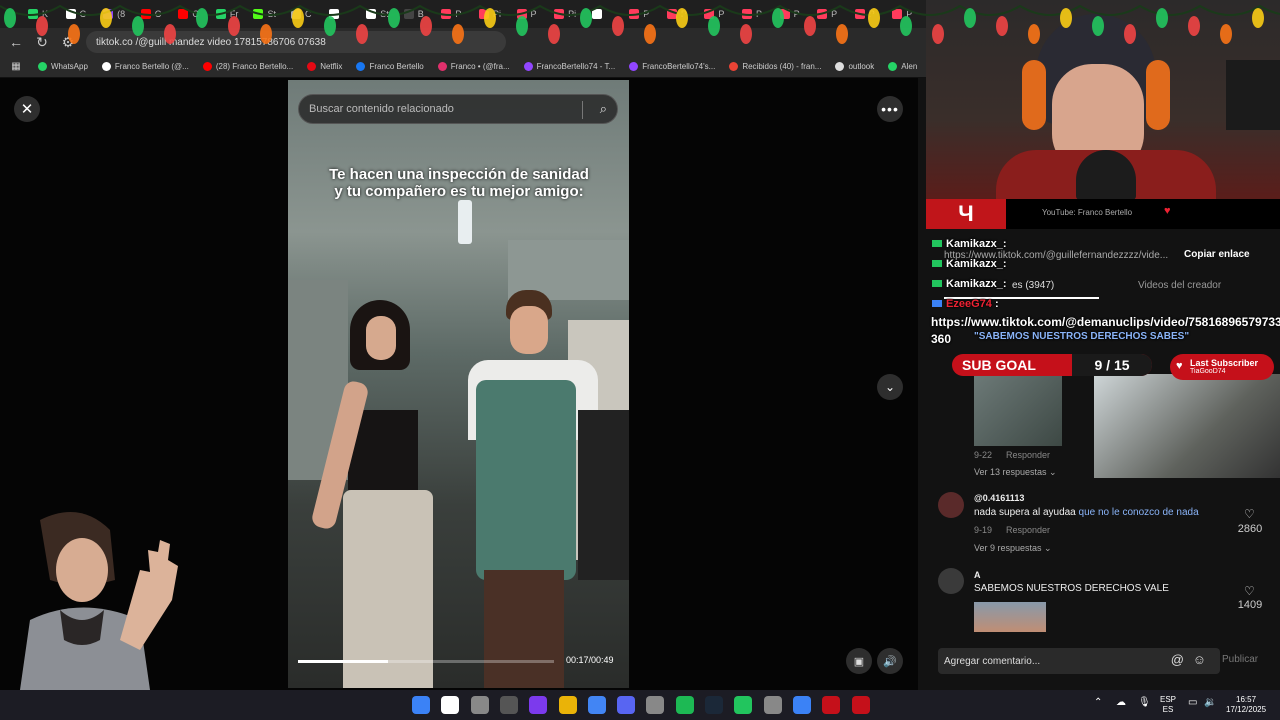  What do you see at coordinates (1139, 512) in the screenshot?
I see `comment-text-link: que no le conozco de nada` at bounding box center [1139, 512].